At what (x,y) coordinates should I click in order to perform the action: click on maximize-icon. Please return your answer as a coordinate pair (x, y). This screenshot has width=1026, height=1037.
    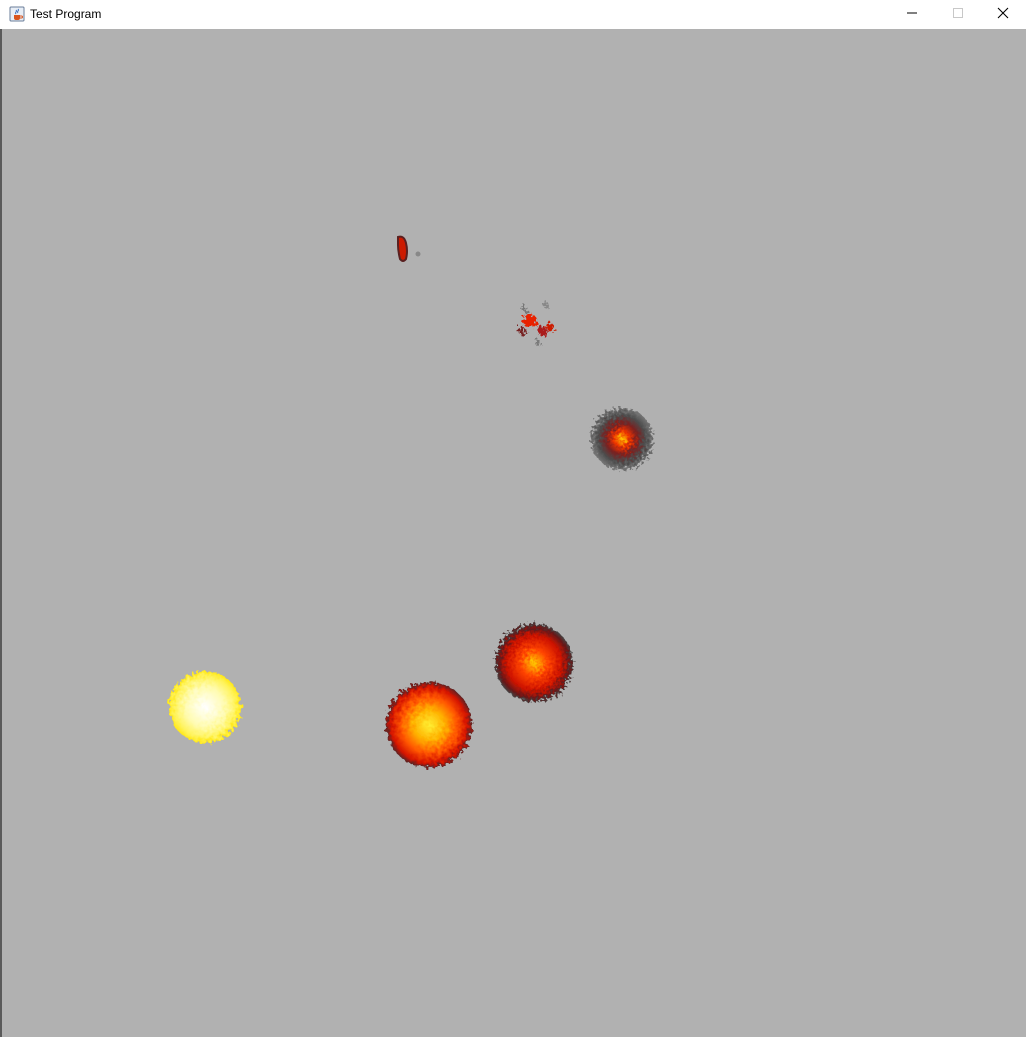
    Looking at the image, I should click on (958, 15).